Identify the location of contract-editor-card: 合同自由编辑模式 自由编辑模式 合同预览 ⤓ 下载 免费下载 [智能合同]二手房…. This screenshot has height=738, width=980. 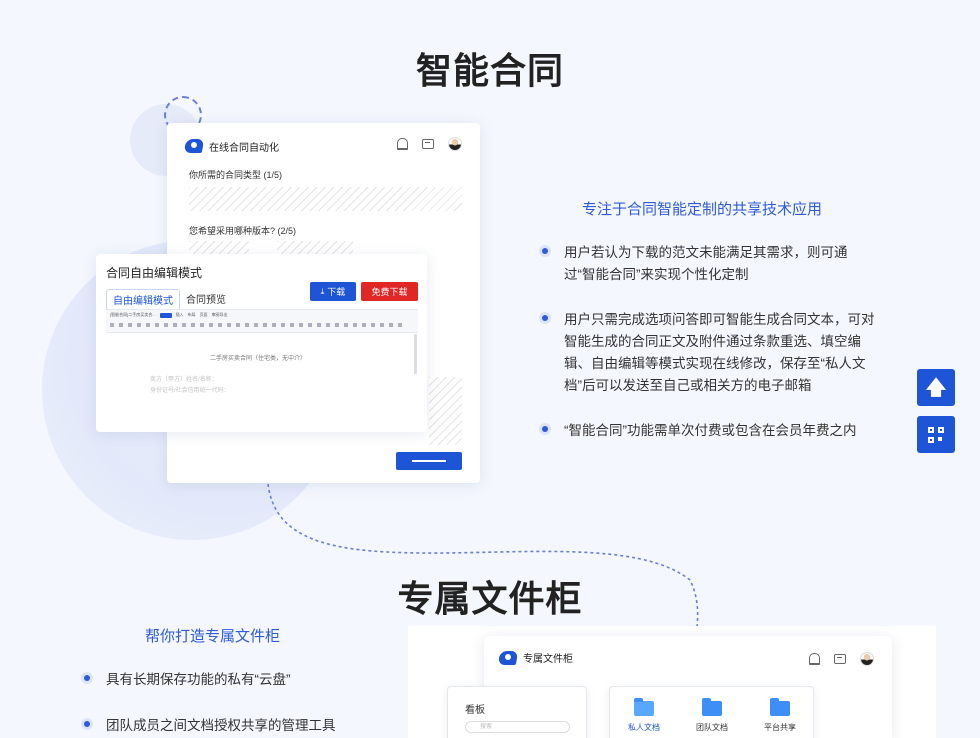
(261, 343).